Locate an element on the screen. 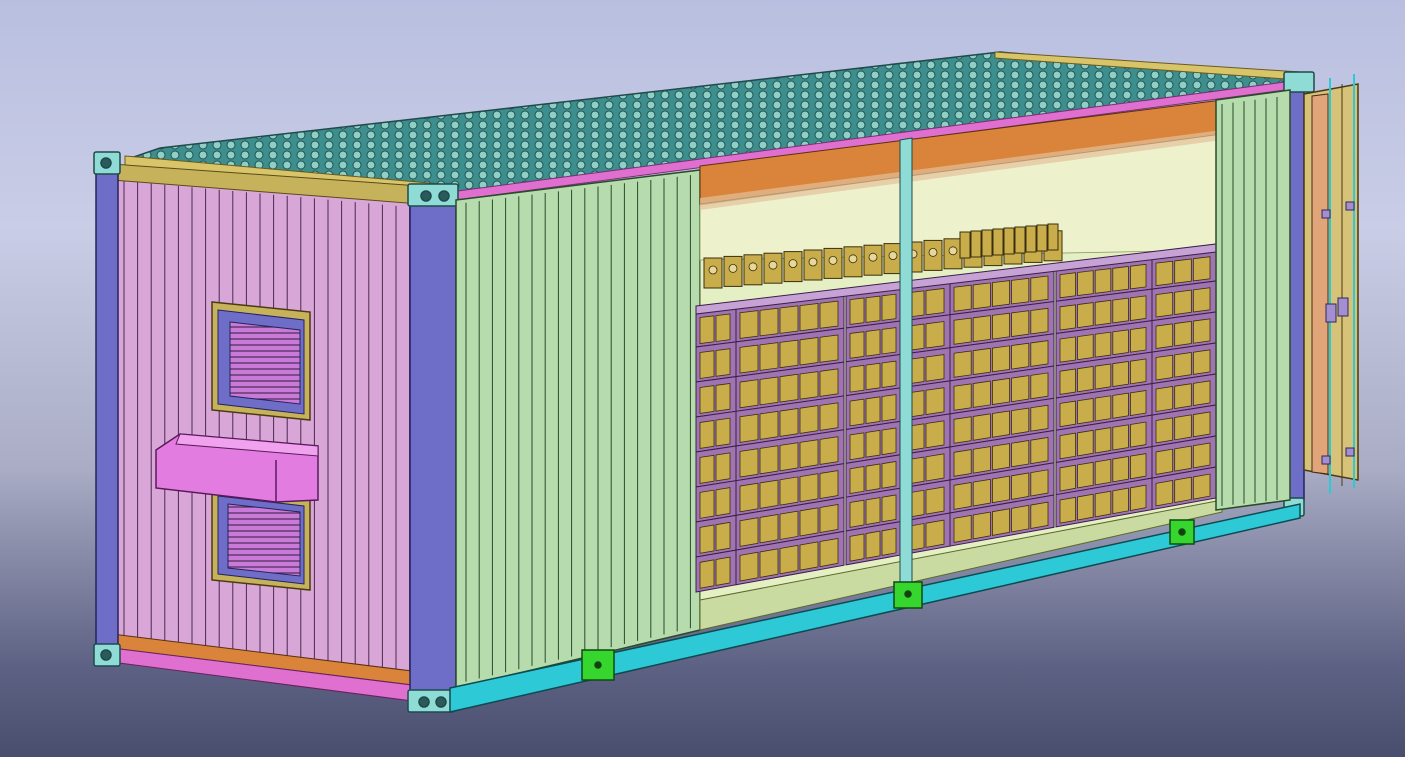 The width and height of the screenshot is (1405, 757). upper-louver-vent is located at coordinates (261, 361).